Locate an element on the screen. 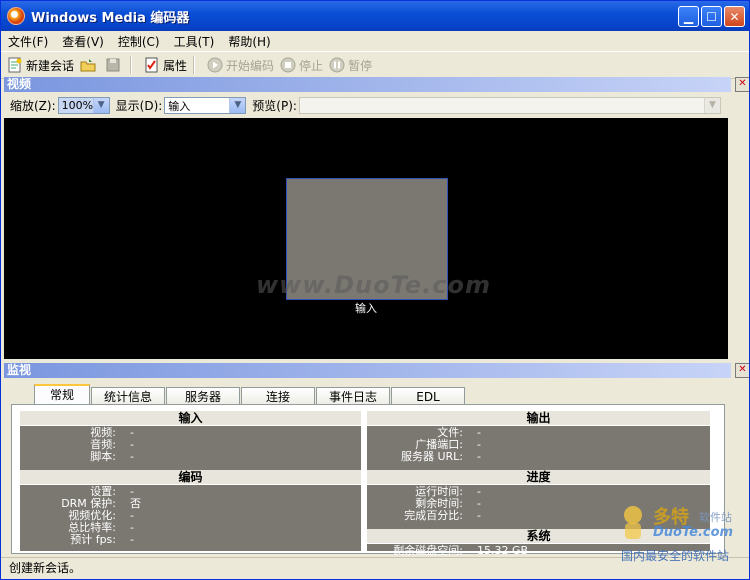  open-button is located at coordinates (89, 65).